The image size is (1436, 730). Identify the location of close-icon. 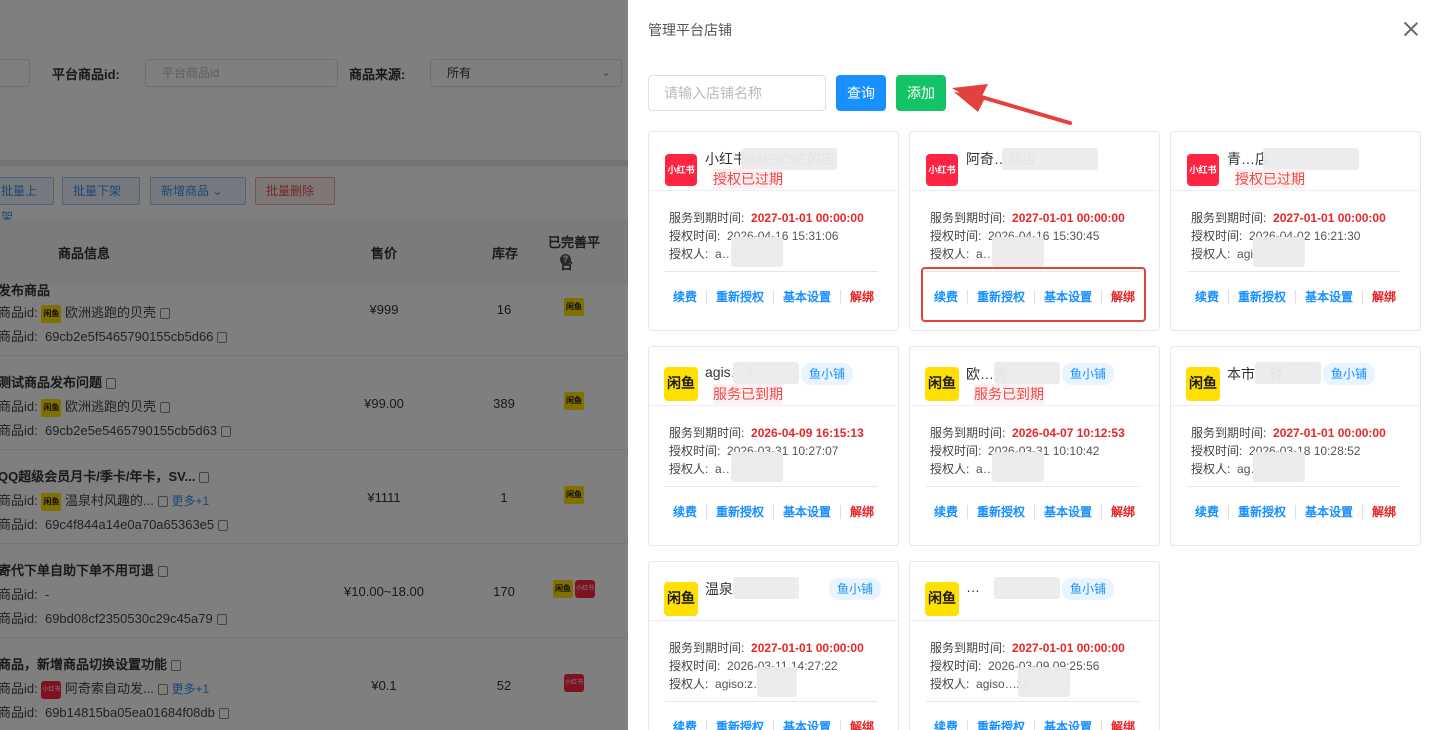
(1411, 29).